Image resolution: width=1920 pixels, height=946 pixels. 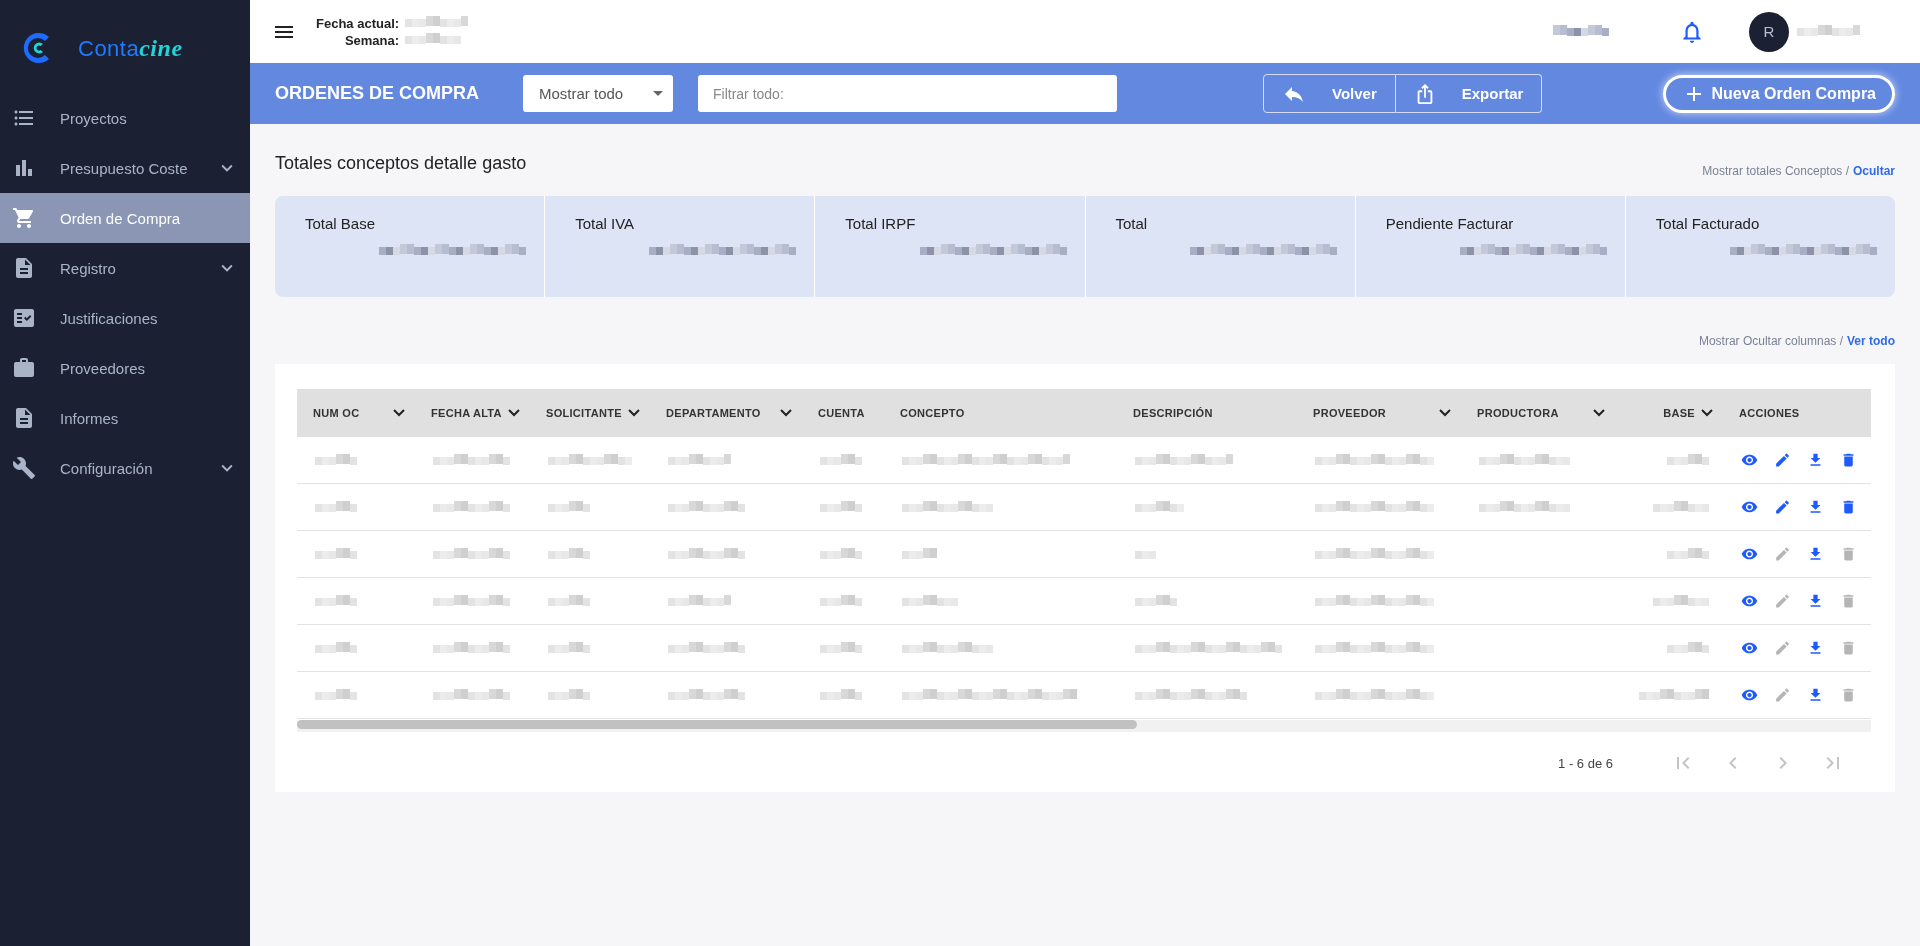 I want to click on total-label: Pendiente Facturar, so click(x=1450, y=223).